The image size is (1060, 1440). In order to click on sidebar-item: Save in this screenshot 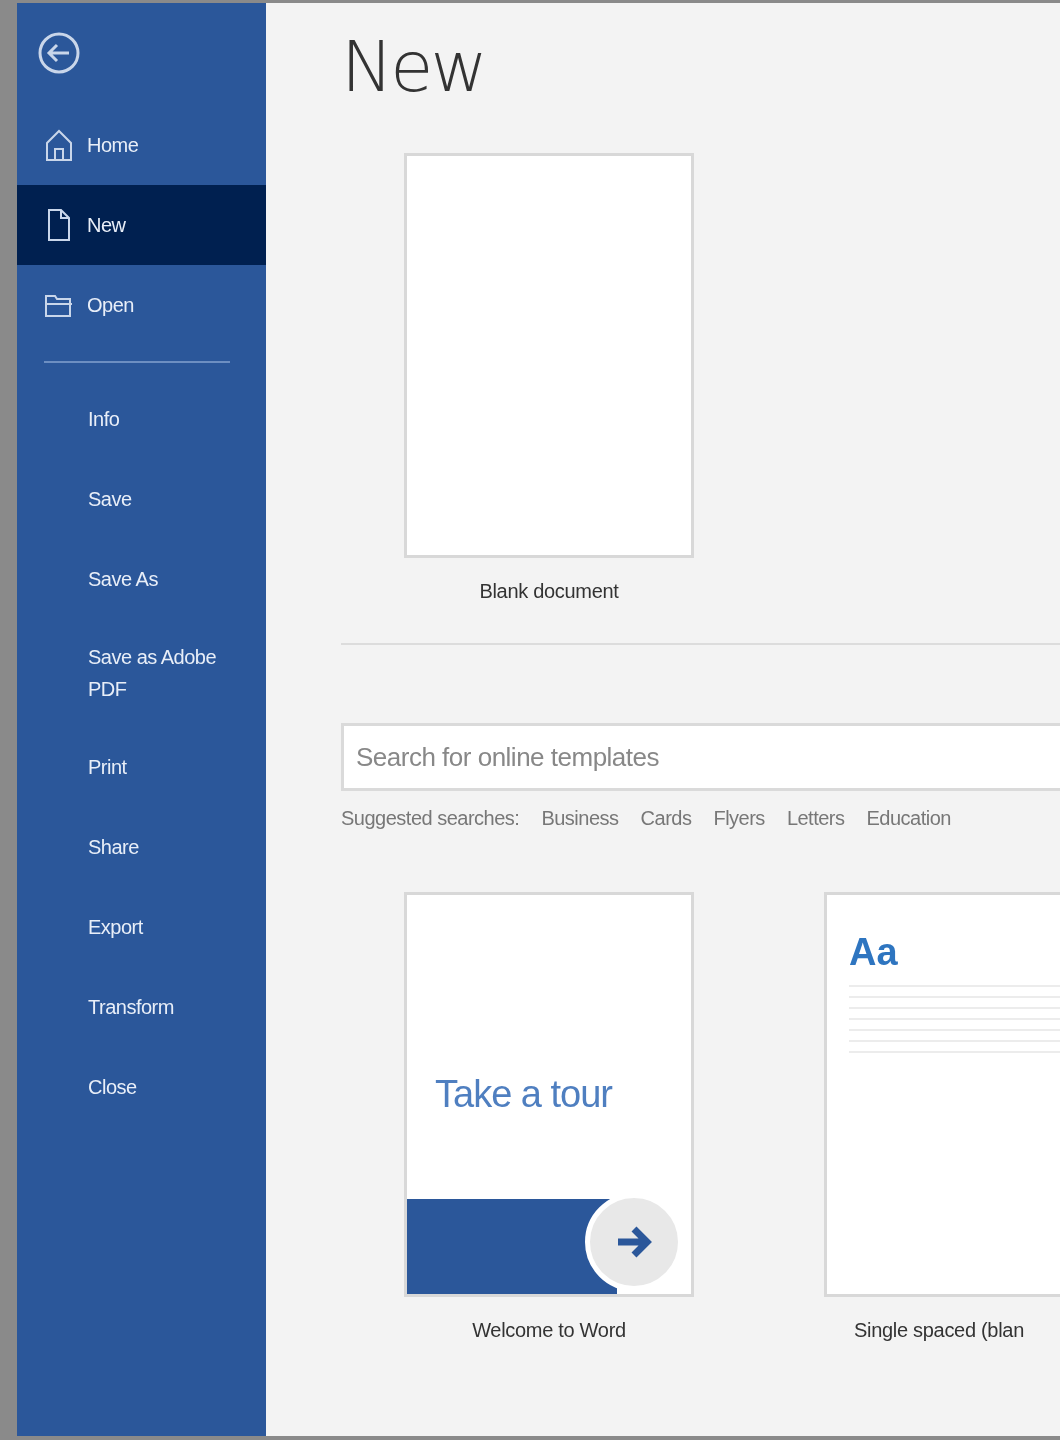, I will do `click(141, 499)`.